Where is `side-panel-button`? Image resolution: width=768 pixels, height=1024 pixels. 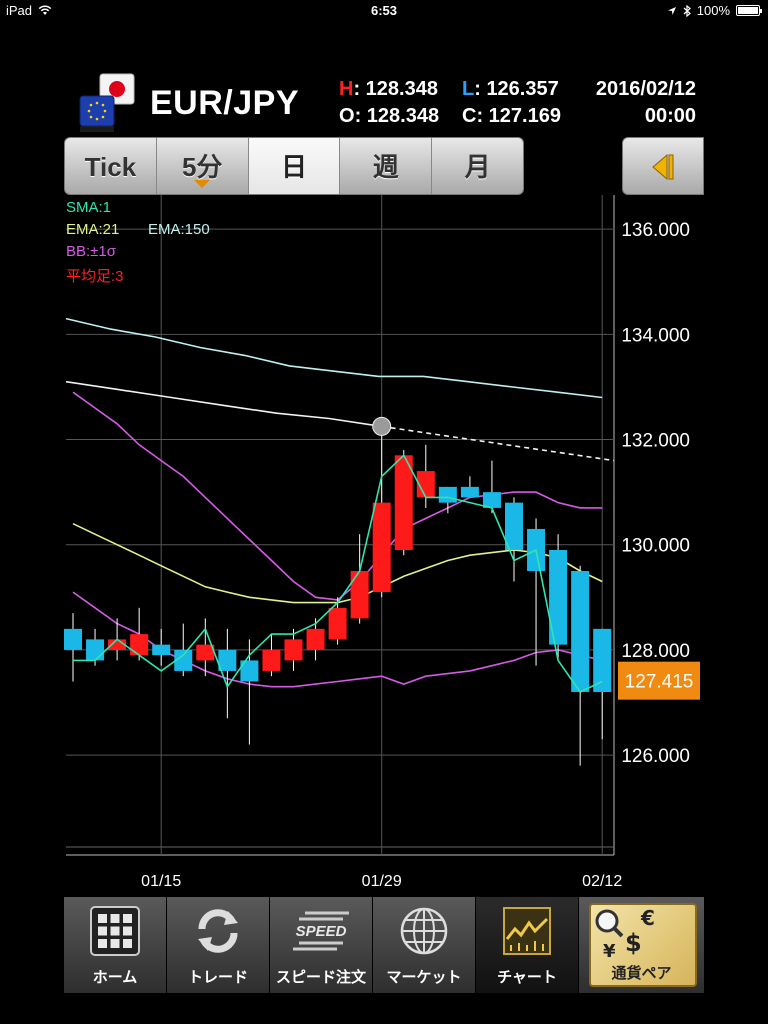
side-panel-button is located at coordinates (663, 166).